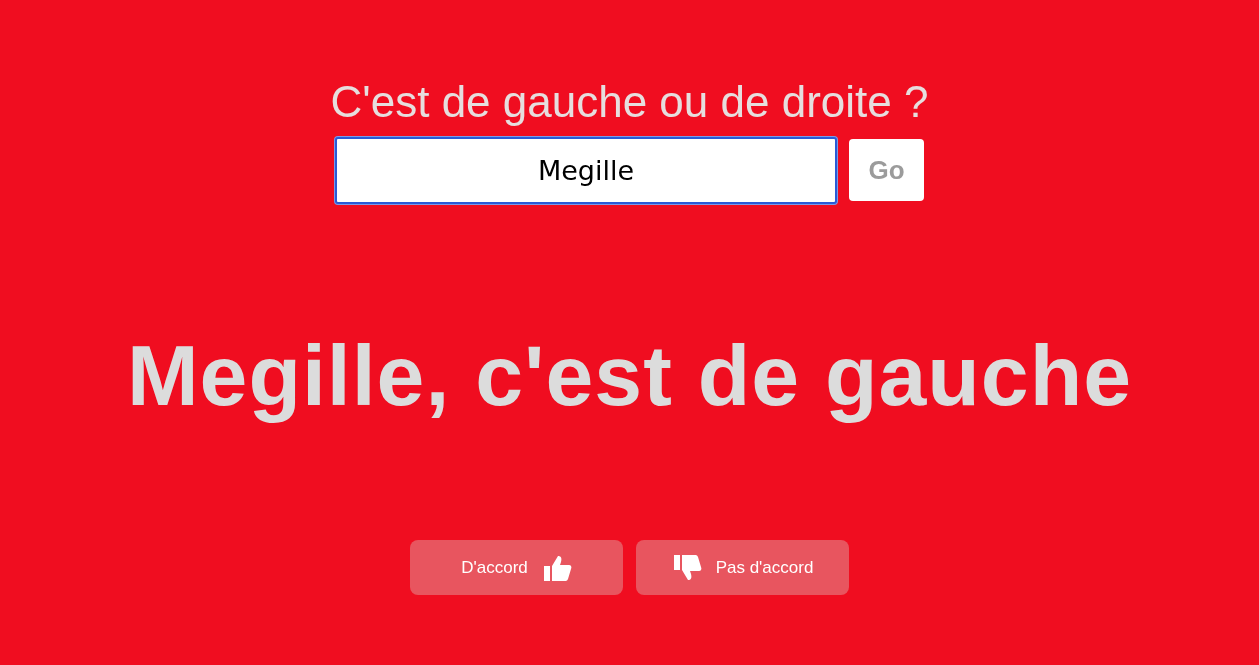 This screenshot has width=1259, height=665. What do you see at coordinates (886, 170) in the screenshot?
I see `go-button: Go` at bounding box center [886, 170].